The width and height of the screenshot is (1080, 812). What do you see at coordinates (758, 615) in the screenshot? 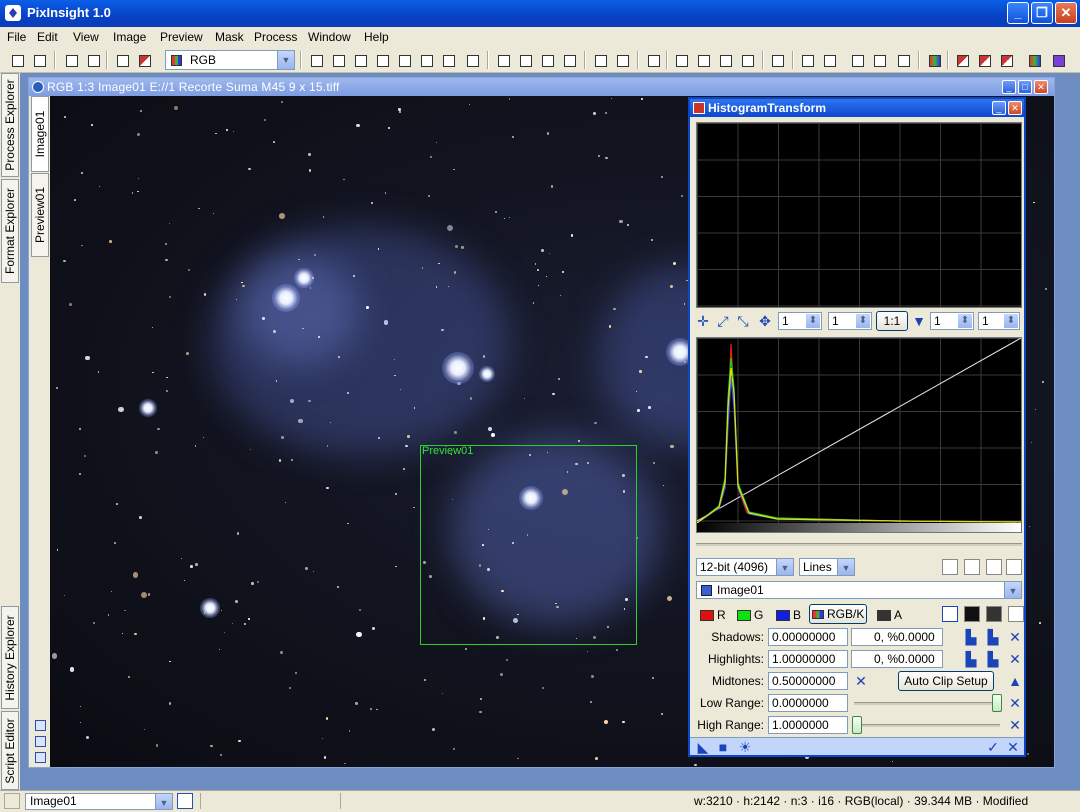
I see `channel-g-toggle: G` at bounding box center [758, 615].